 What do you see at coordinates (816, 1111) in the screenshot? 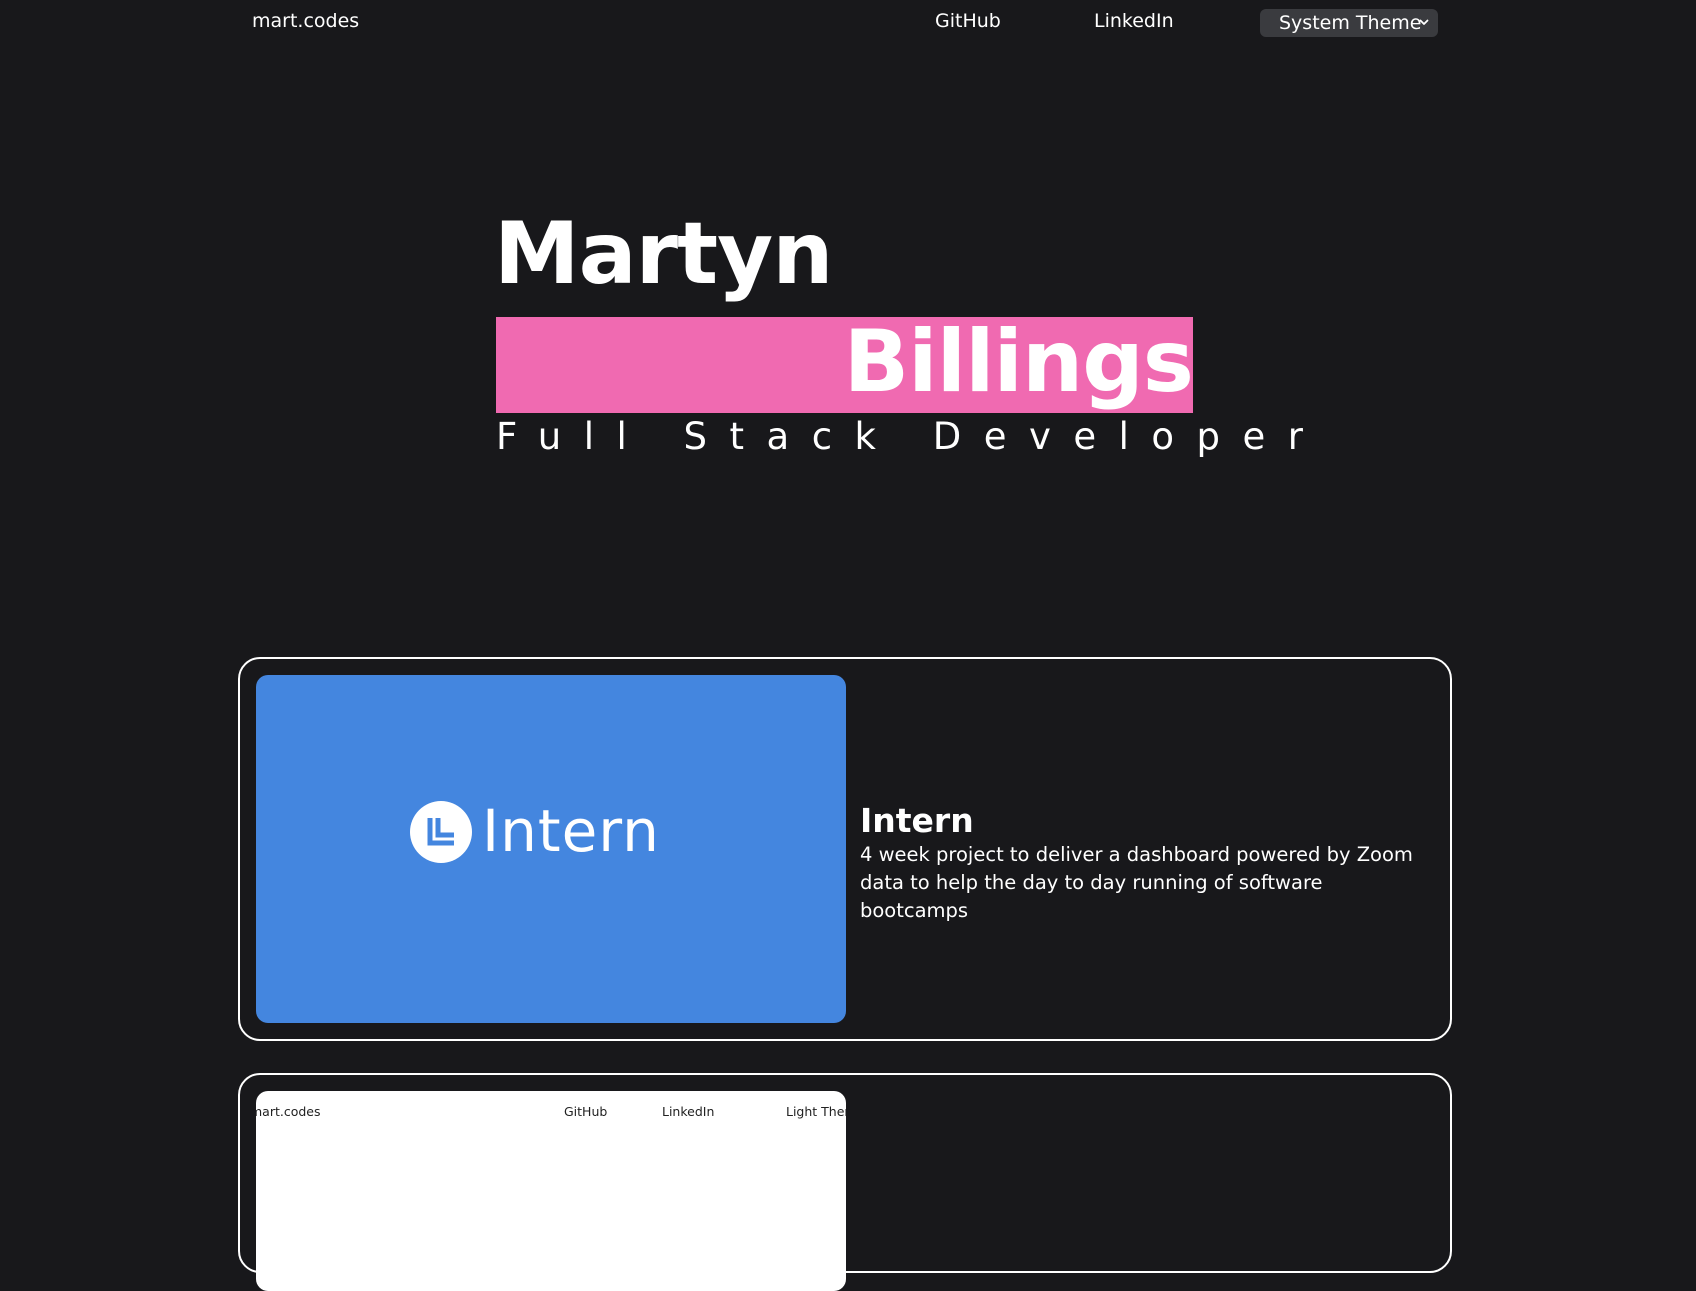
I see `thumbnail-theme-select: Light Theme` at bounding box center [816, 1111].